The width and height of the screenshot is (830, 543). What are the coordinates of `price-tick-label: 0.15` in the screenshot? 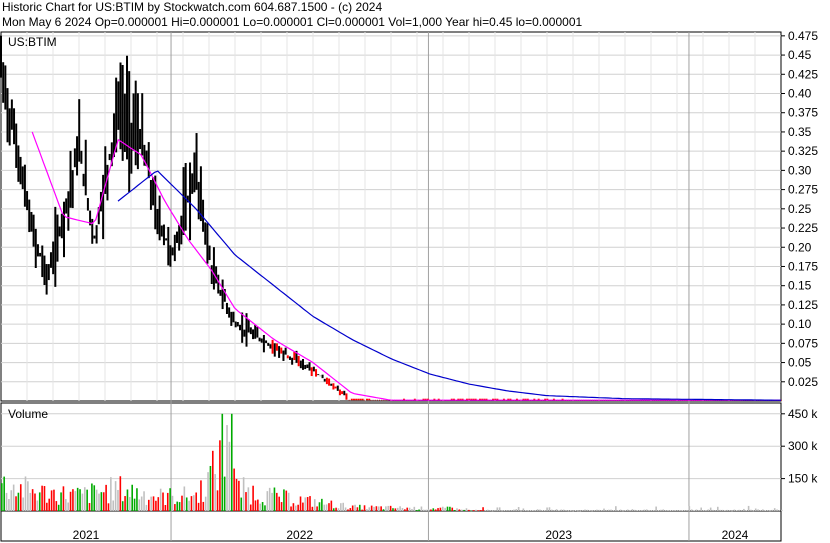 It's located at (800, 286).